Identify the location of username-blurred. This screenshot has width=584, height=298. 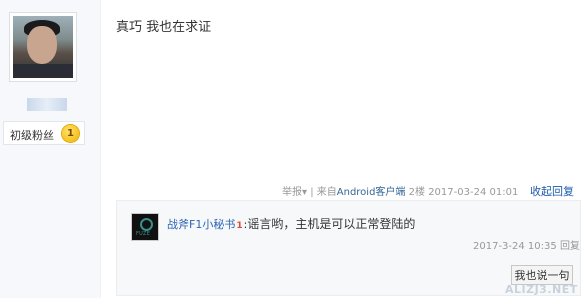
(47, 104).